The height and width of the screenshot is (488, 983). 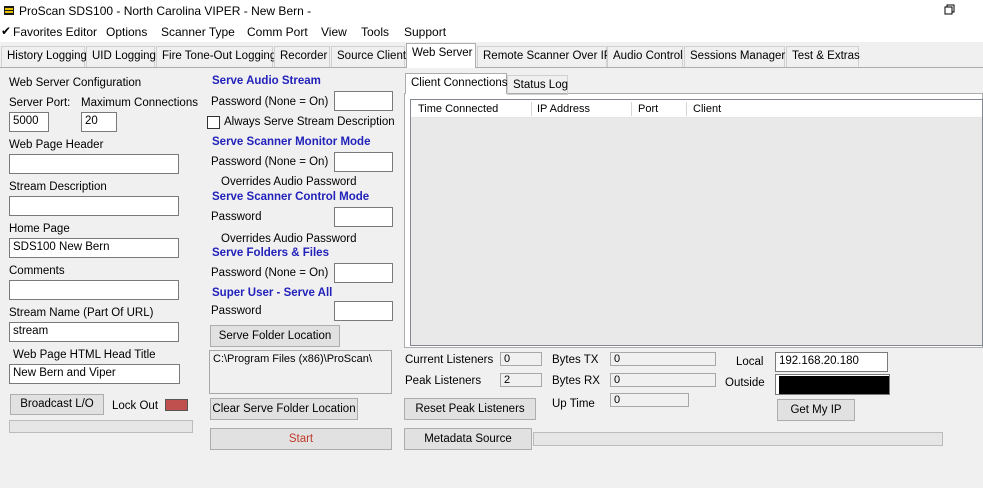 I want to click on menu-favorites-editor: Favorites Editor, so click(x=55, y=32).